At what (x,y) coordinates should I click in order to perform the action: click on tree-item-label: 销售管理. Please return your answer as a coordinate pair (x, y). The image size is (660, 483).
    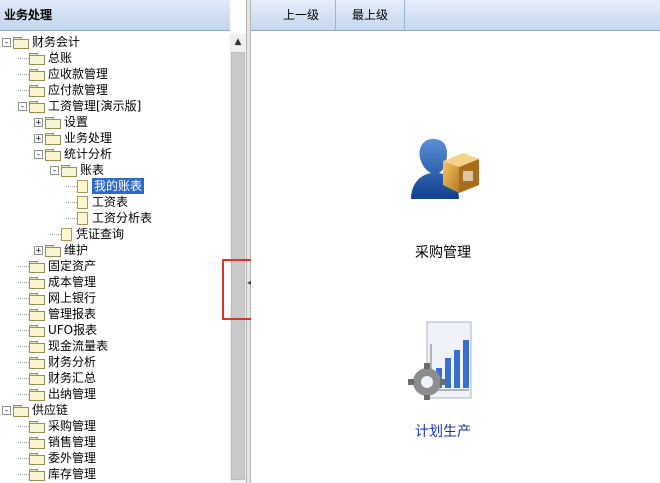
    Looking at the image, I should click on (72, 442).